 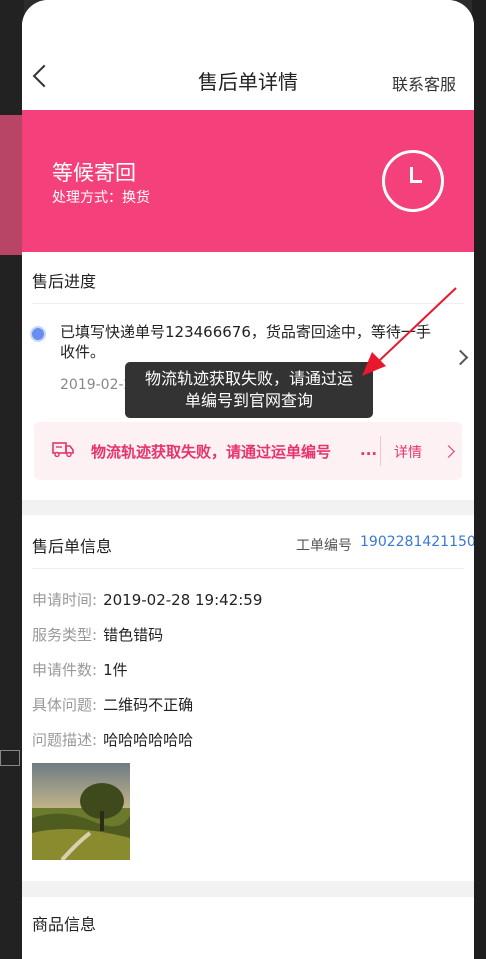 What do you see at coordinates (12, 479) in the screenshot?
I see `background-left` at bounding box center [12, 479].